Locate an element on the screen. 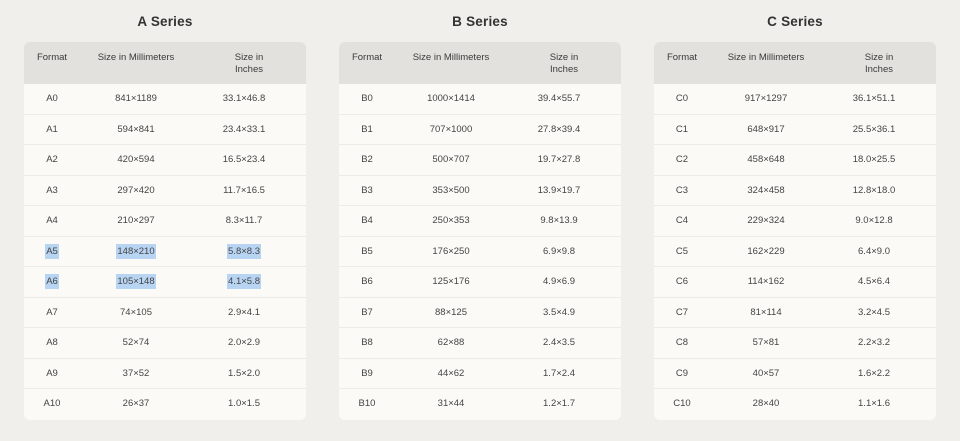 The width and height of the screenshot is (960, 441). cell-format-text: B8 is located at coordinates (367, 342).